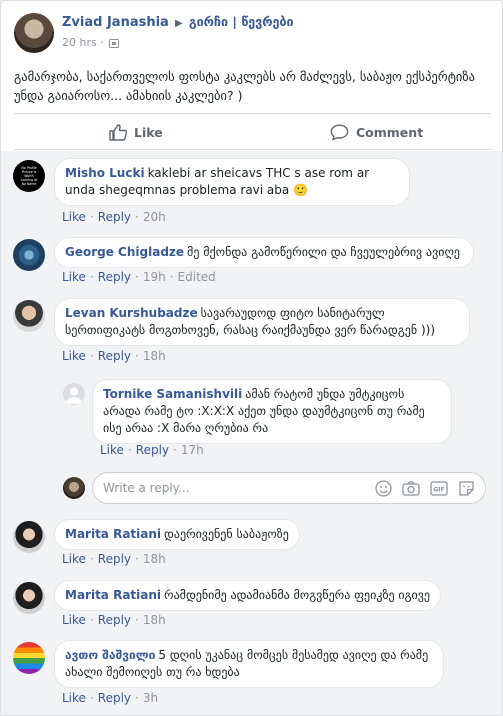 The image size is (503, 716). I want to click on post-meta: 20 hrs ·, so click(91, 42).